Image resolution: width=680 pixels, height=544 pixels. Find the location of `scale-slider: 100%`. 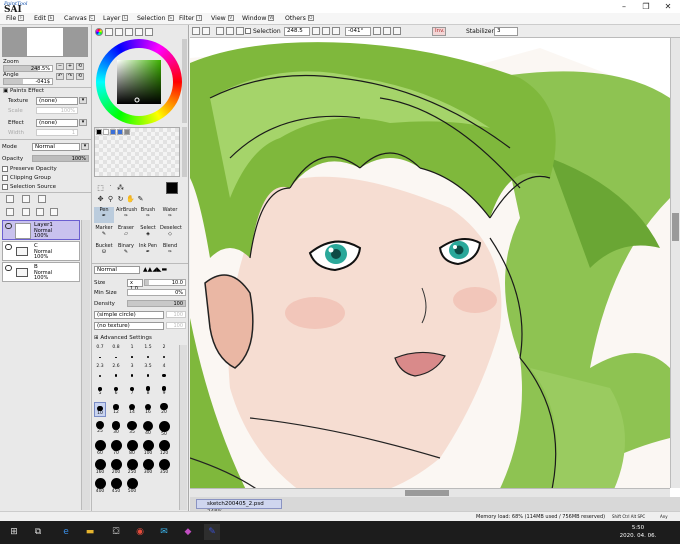

scale-slider: 100% is located at coordinates (57, 110).